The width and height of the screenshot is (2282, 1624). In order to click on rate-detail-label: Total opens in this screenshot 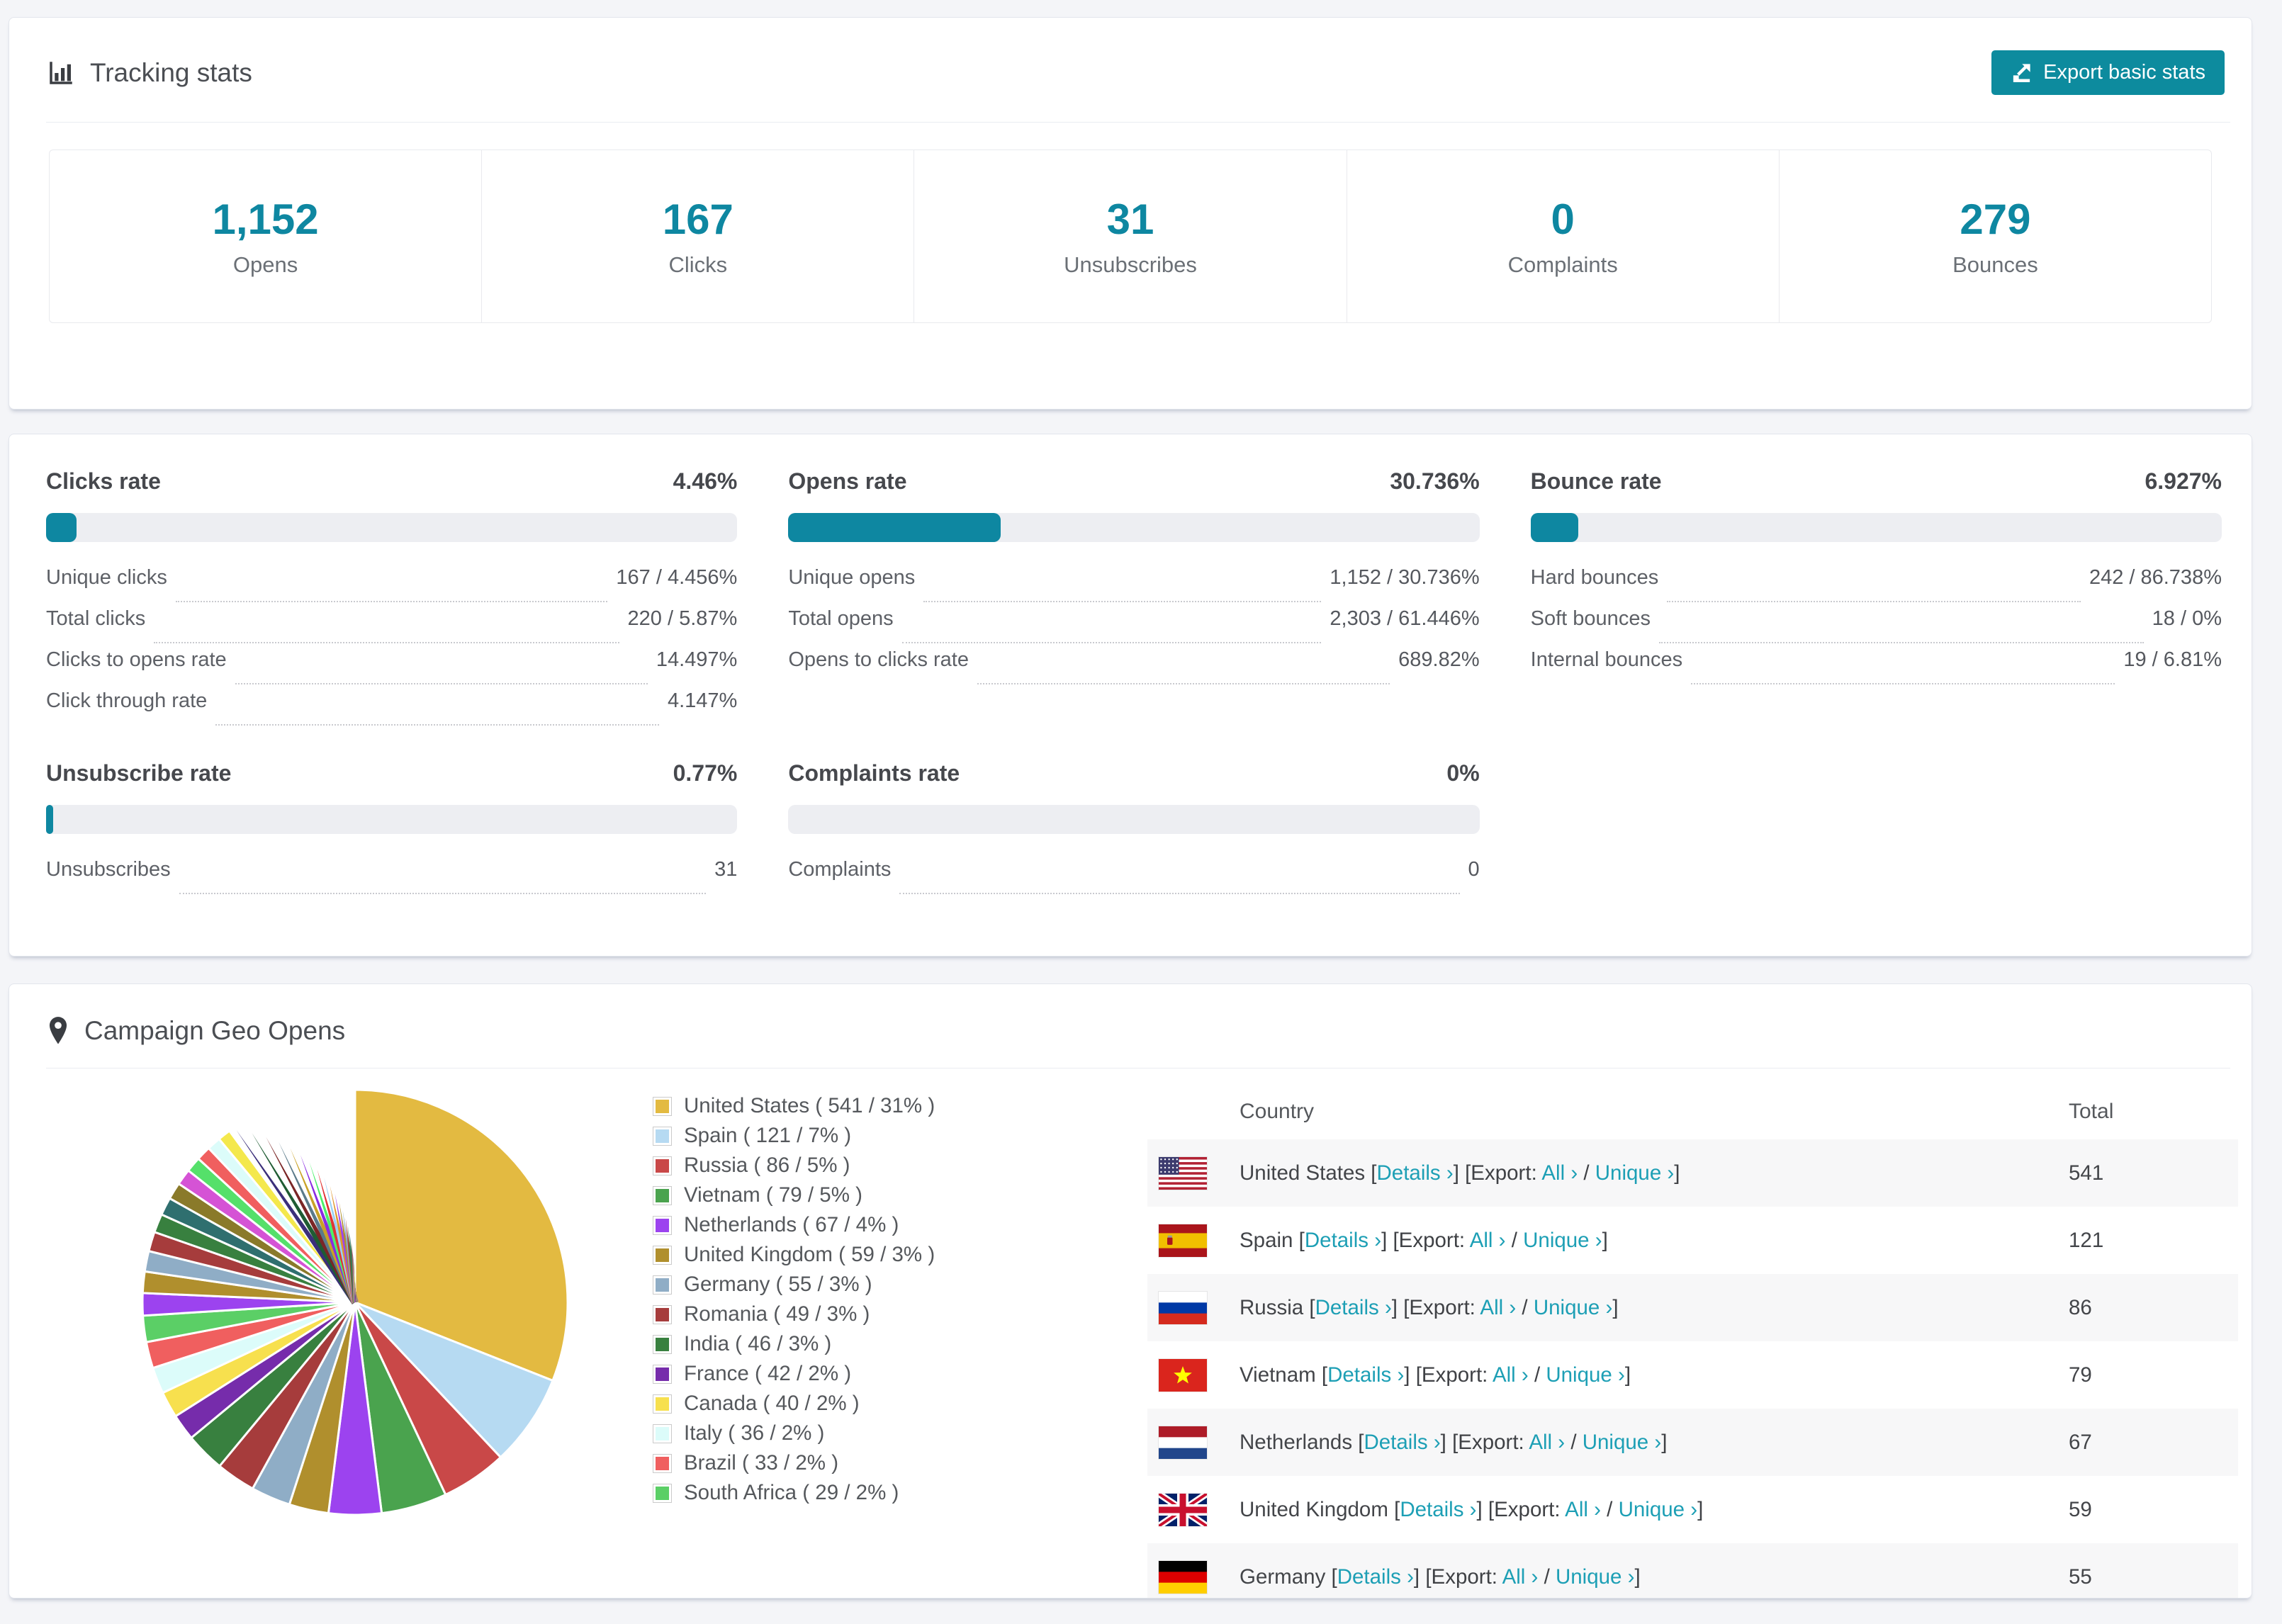, I will do `click(841, 619)`.